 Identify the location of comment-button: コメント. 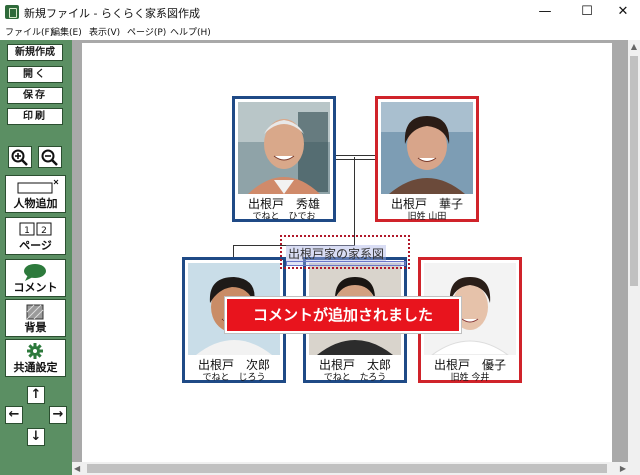
(35, 278).